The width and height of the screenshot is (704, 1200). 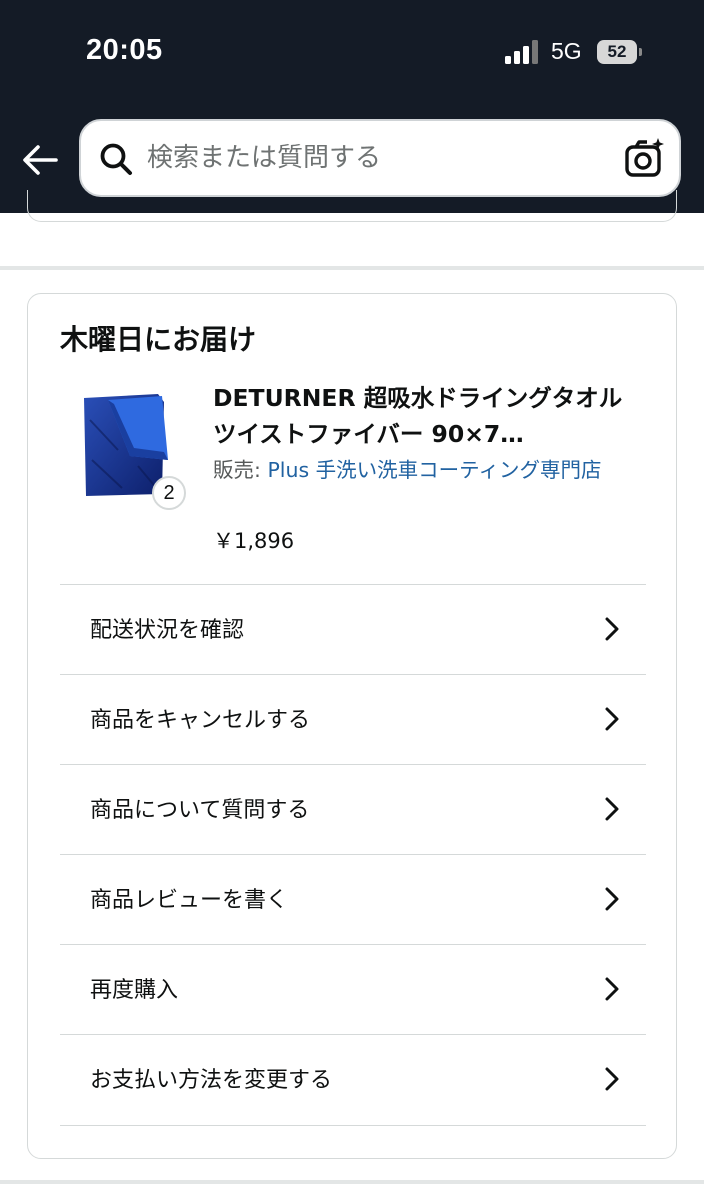 What do you see at coordinates (169, 493) in the screenshot?
I see `quantity-badge: 2` at bounding box center [169, 493].